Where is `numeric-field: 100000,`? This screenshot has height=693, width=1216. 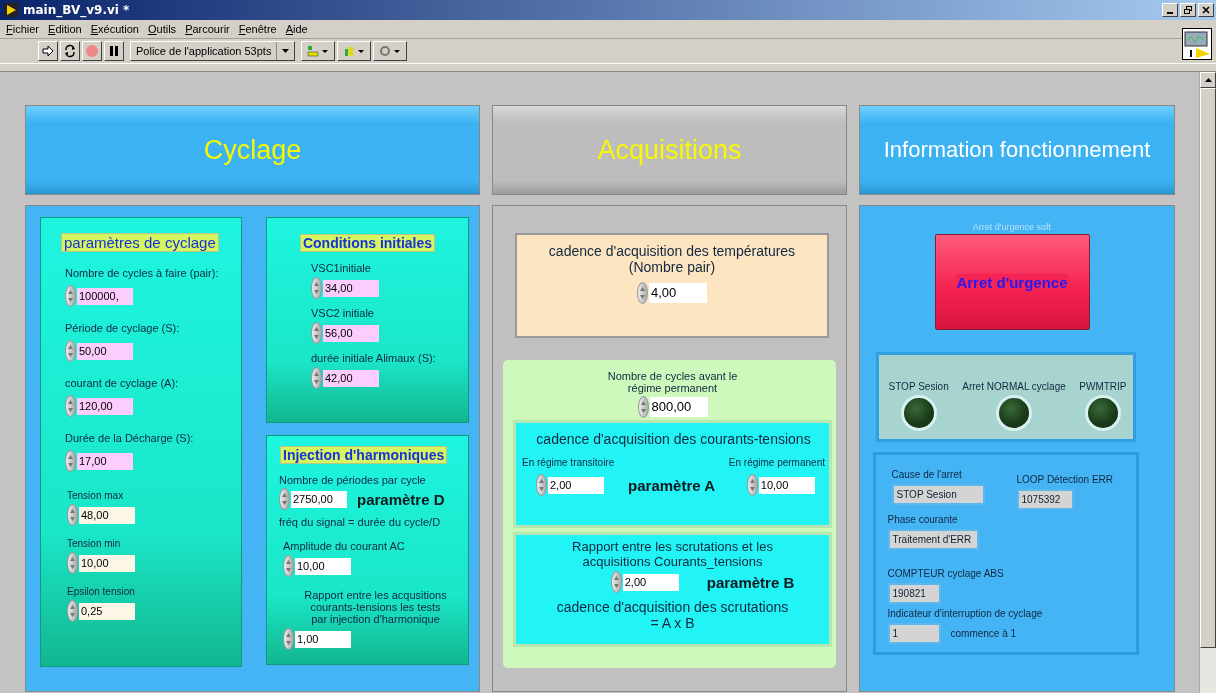 numeric-field: 100000, is located at coordinates (105, 296).